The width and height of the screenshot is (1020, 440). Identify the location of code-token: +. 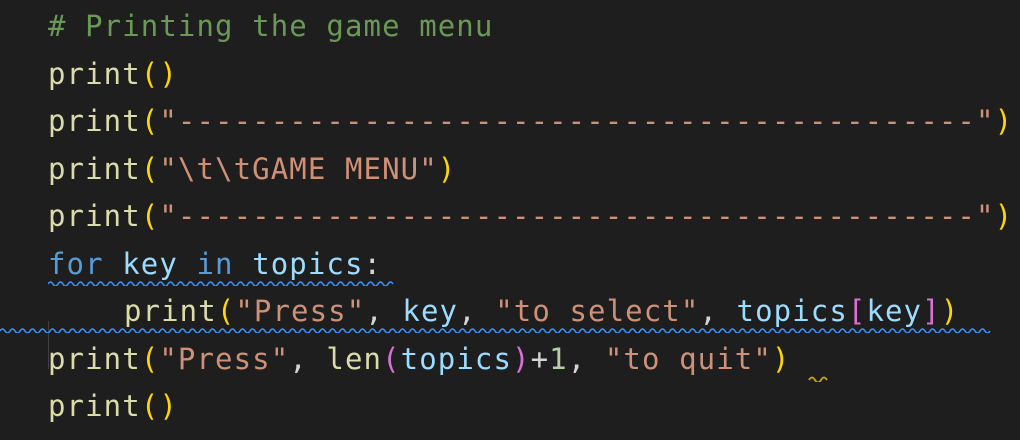
(540, 358).